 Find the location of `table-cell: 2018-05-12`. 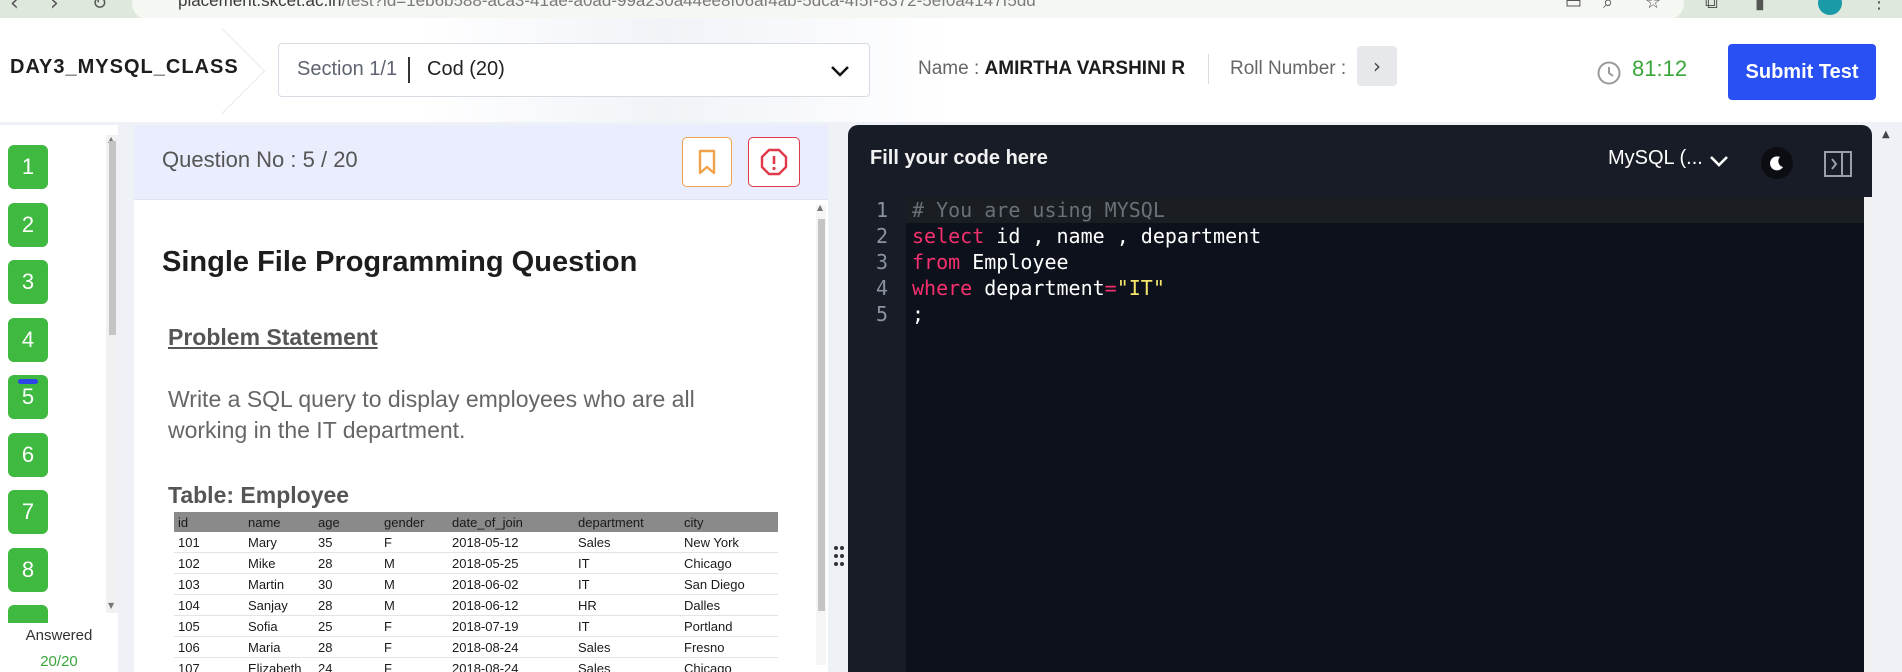

table-cell: 2018-05-12 is located at coordinates (511, 542).